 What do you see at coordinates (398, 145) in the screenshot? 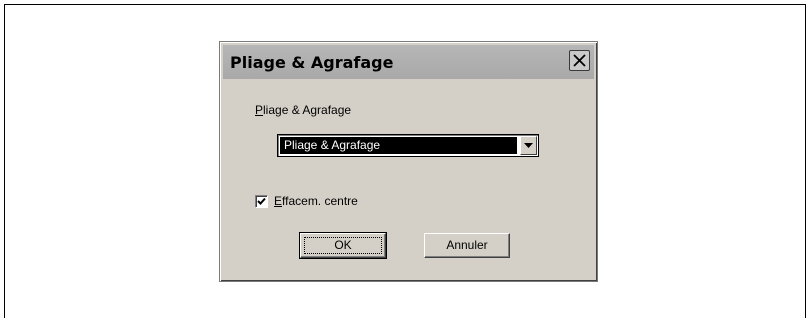
I see `select-selected-value: Pliage & Agrafage` at bounding box center [398, 145].